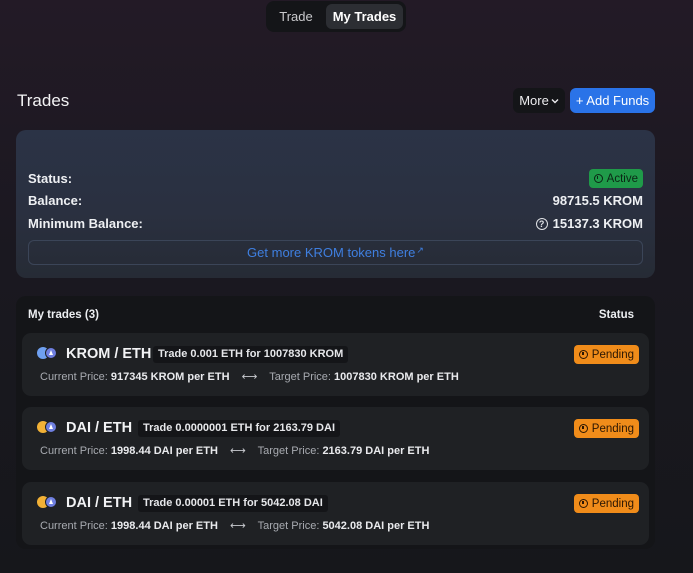 Image resolution: width=693 pixels, height=573 pixels. What do you see at coordinates (541, 223) in the screenshot?
I see `question-mark-icon: ?` at bounding box center [541, 223].